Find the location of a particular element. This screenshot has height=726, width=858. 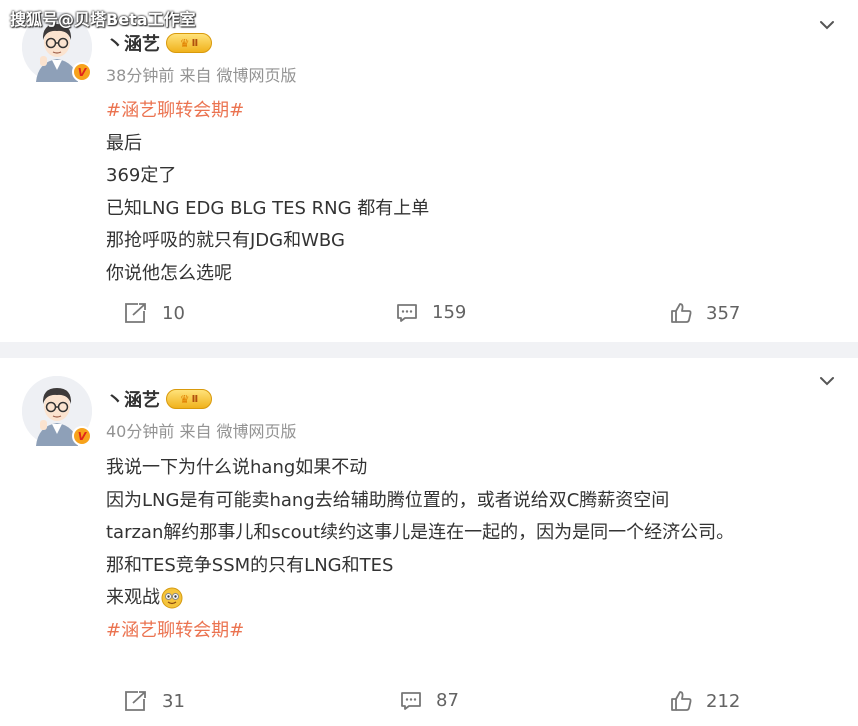

content-line-with-emoji: 来观战 is located at coordinates (472, 598).